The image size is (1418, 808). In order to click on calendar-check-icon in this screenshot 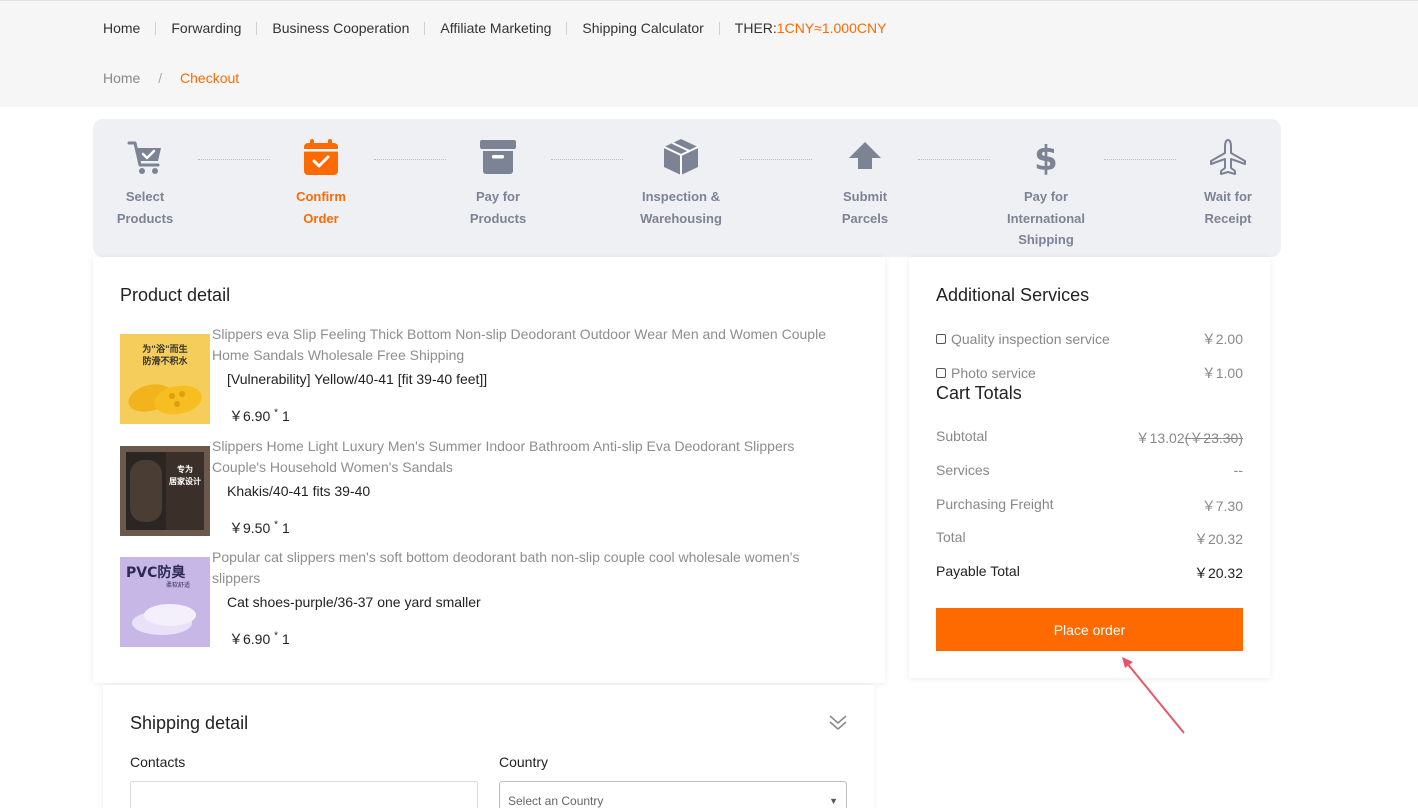, I will do `click(321, 157)`.